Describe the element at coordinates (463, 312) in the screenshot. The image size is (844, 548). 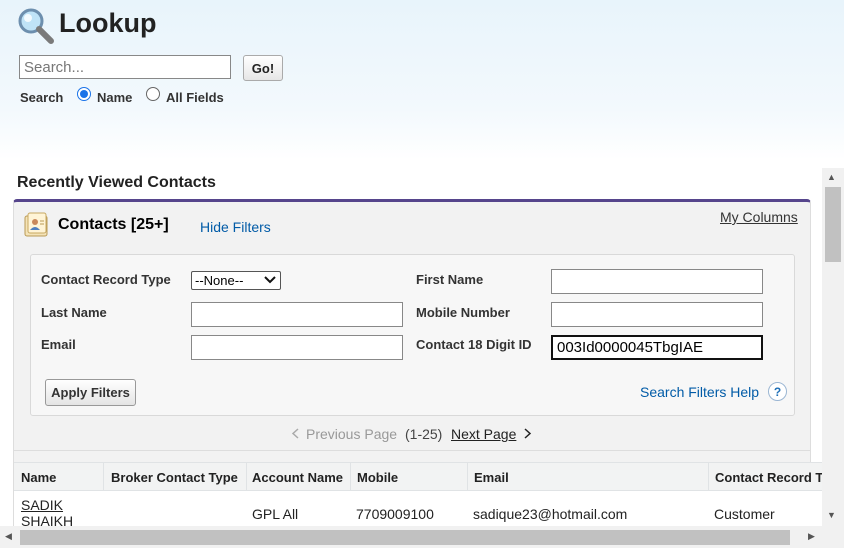
I see `mobile-number-label: Mobile Number` at that location.